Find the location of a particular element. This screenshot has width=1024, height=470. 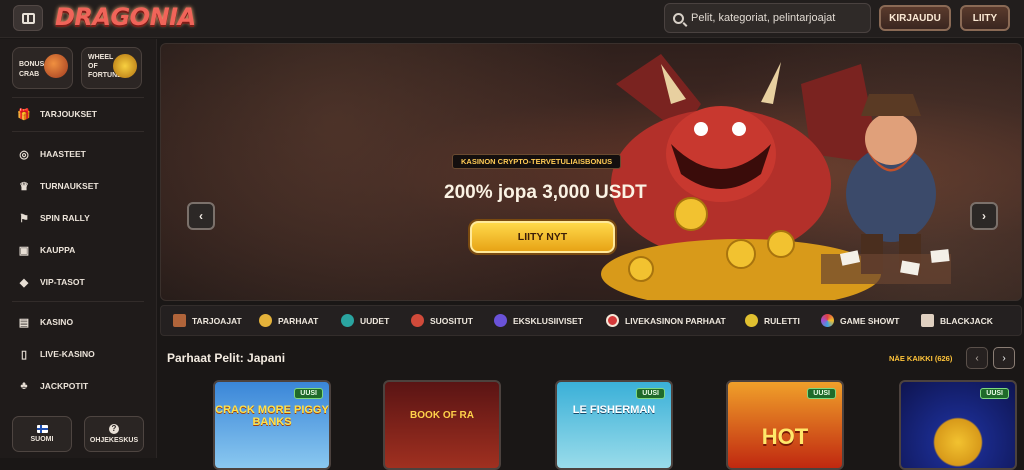

login-button: KIRJAUDU is located at coordinates (915, 18).